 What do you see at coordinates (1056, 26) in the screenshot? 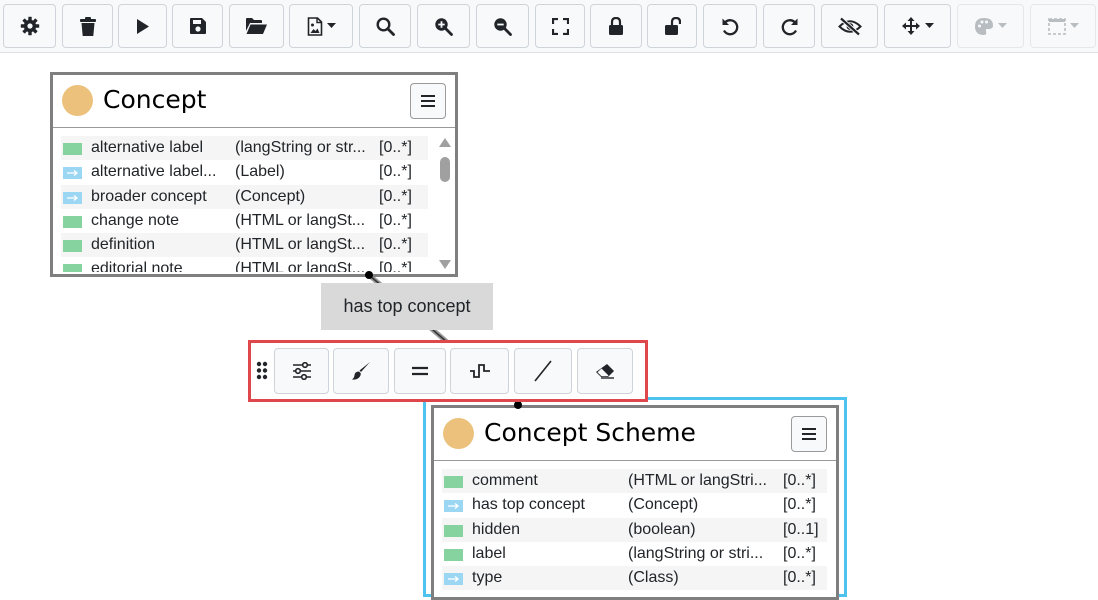
I see `selection-box-icon` at bounding box center [1056, 26].